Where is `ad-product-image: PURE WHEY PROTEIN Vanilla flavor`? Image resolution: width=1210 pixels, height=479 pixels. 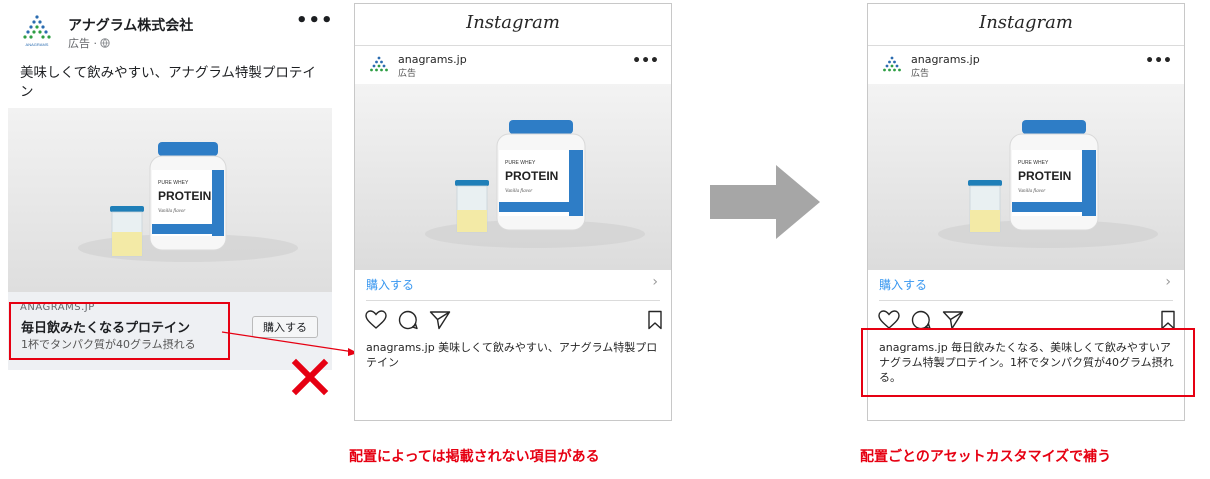
ad-product-image: PURE WHEY PROTEIN Vanilla flavor is located at coordinates (170, 200).